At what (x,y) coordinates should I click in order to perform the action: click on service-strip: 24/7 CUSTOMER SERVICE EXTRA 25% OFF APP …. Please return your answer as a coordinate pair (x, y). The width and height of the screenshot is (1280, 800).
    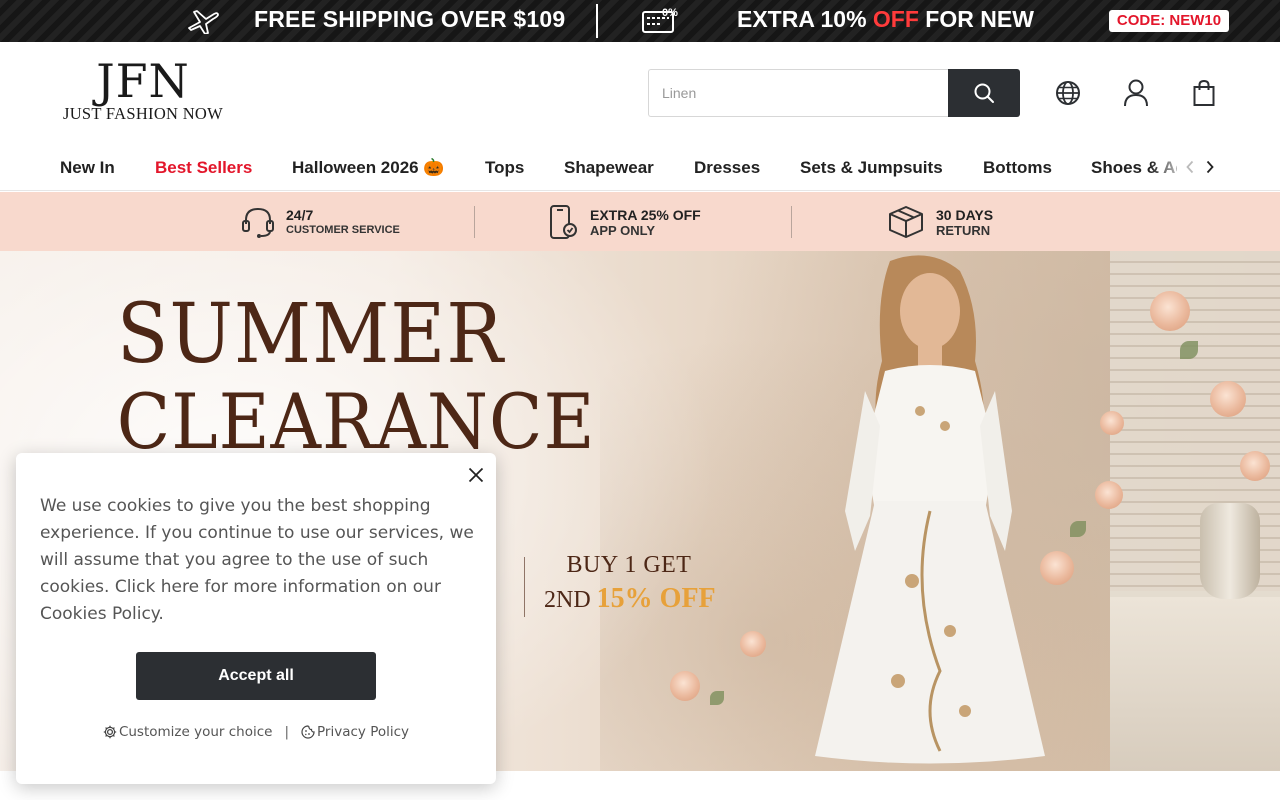
    Looking at the image, I should click on (640, 221).